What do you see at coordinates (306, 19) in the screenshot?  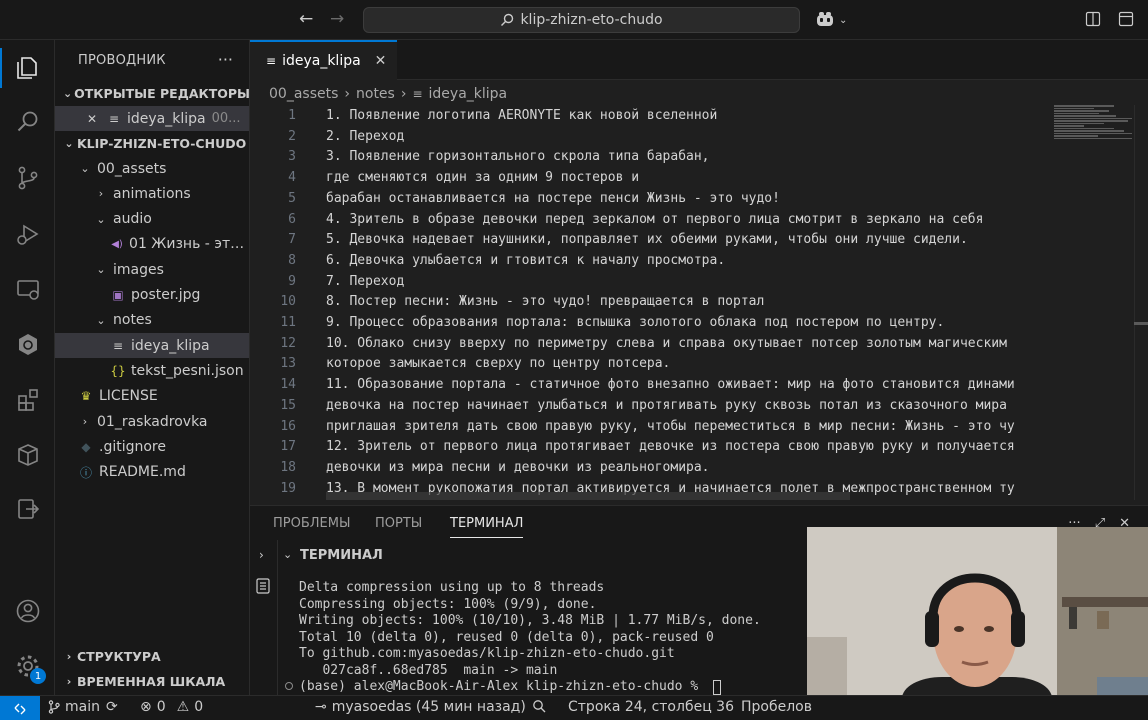 I see `back-arrow-icon: ←` at bounding box center [306, 19].